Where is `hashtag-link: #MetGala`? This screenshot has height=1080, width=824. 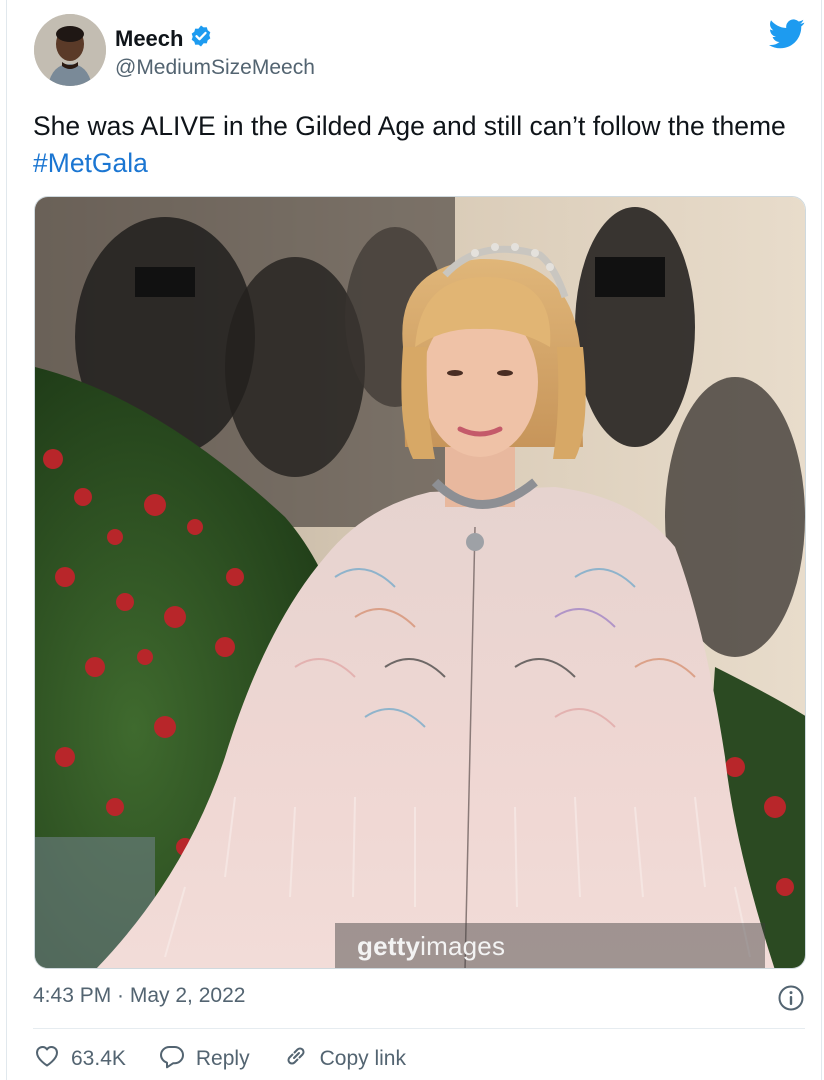
hashtag-link: #MetGala is located at coordinates (90, 163).